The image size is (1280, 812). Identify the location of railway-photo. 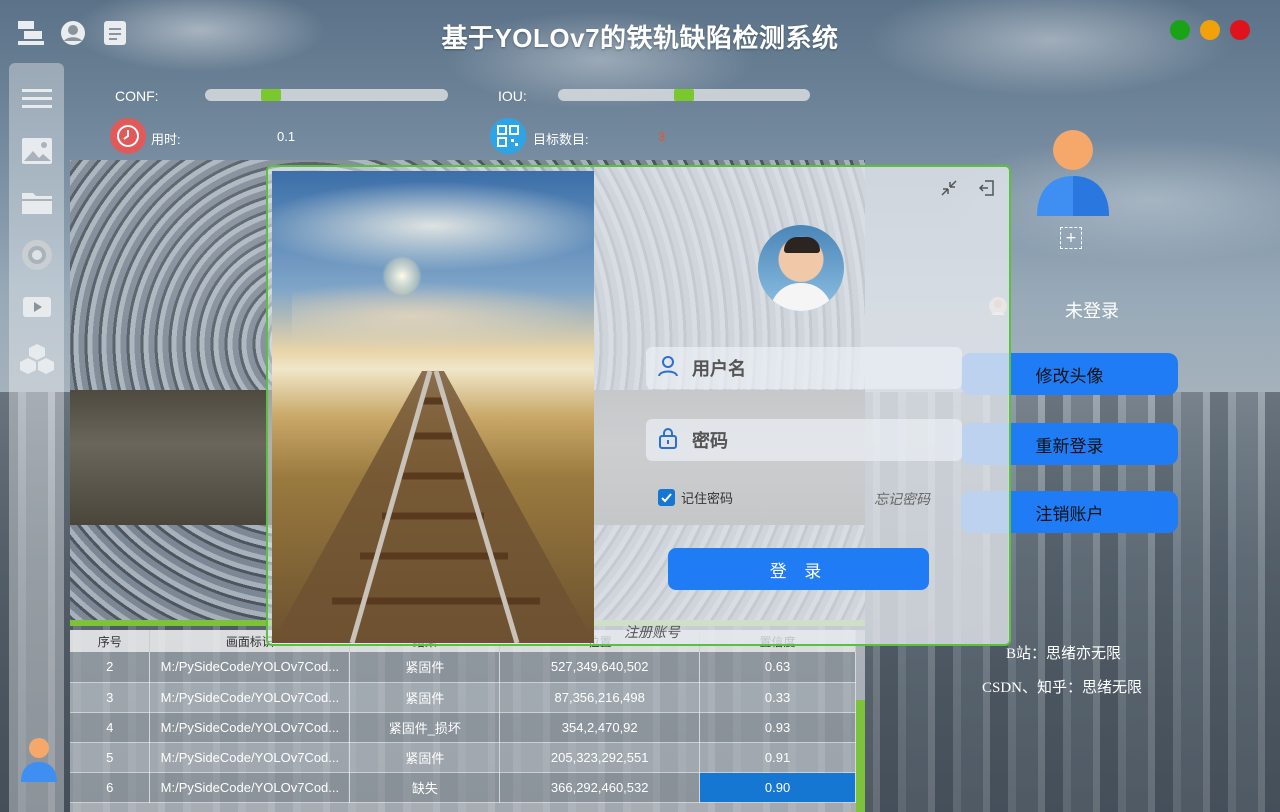
(433, 407).